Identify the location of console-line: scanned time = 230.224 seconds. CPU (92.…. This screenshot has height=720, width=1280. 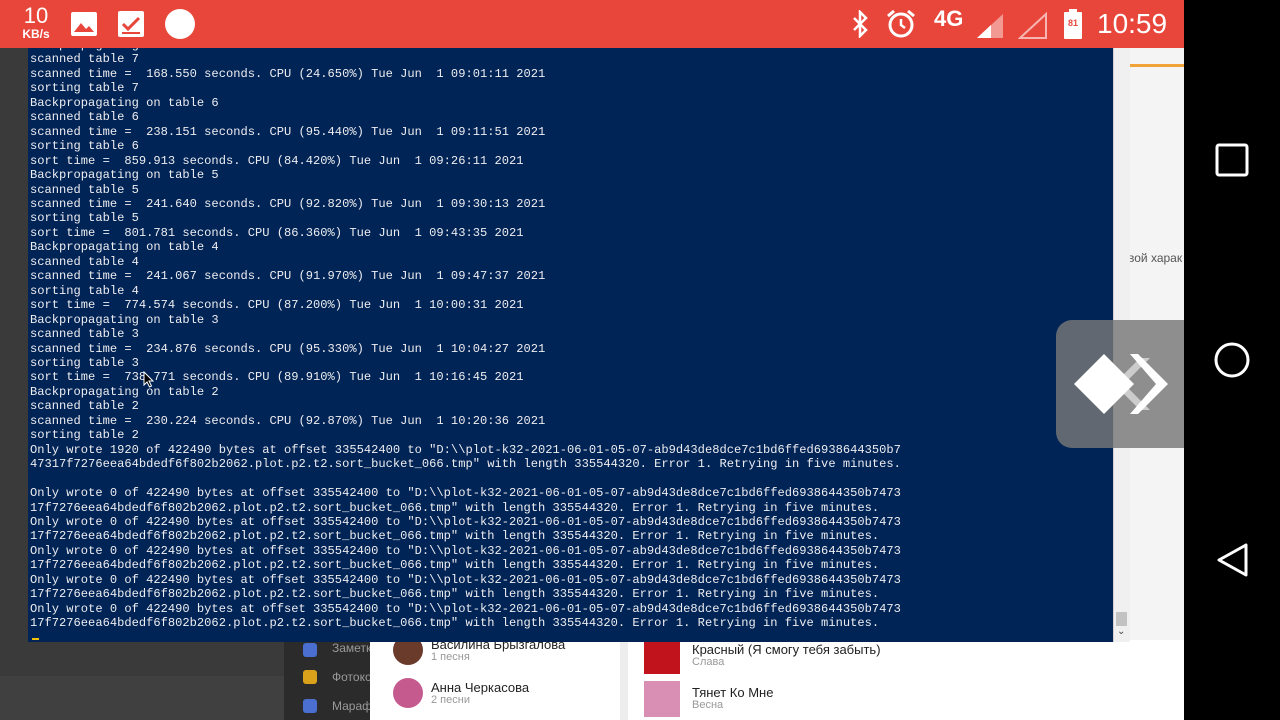
(288, 420).